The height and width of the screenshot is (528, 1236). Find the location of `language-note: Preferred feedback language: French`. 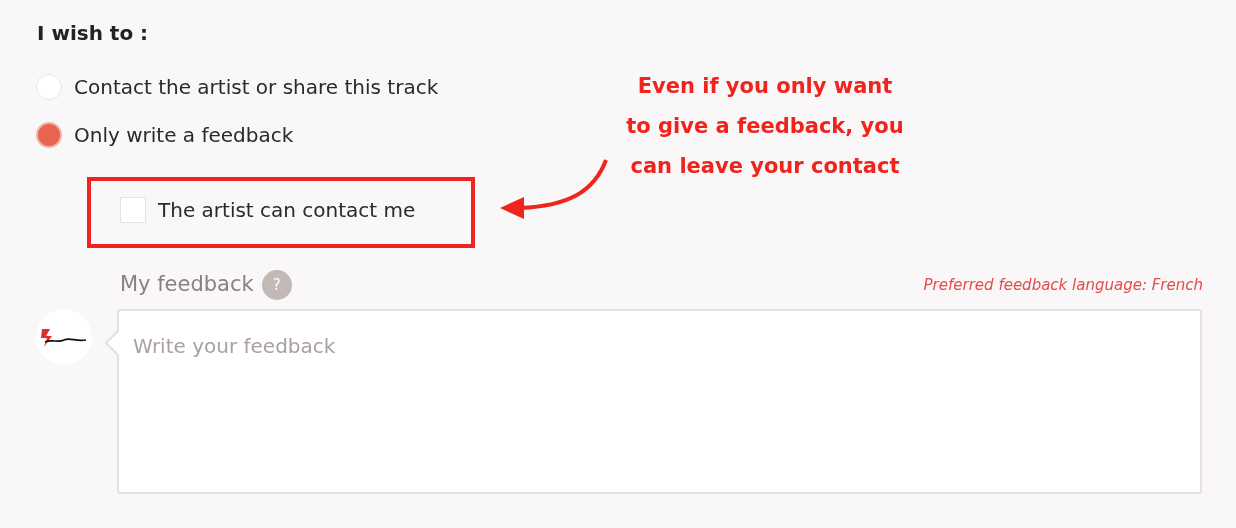

language-note: Preferred feedback language: French is located at coordinates (1063, 285).